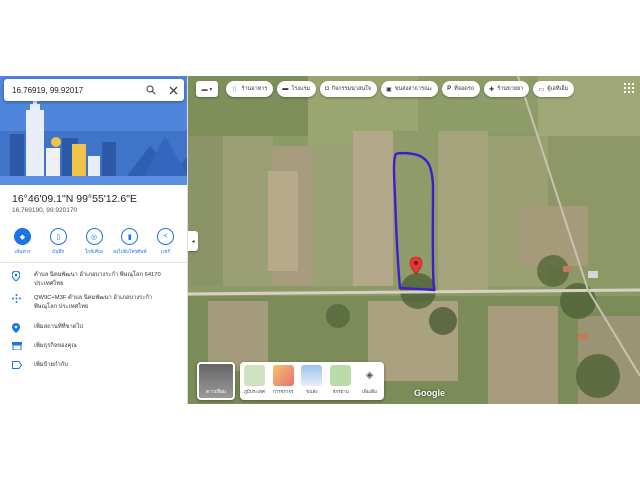  Describe the element at coordinates (461, 89) in the screenshot. I see `chip-parking: P ที่จอดรถ` at that location.